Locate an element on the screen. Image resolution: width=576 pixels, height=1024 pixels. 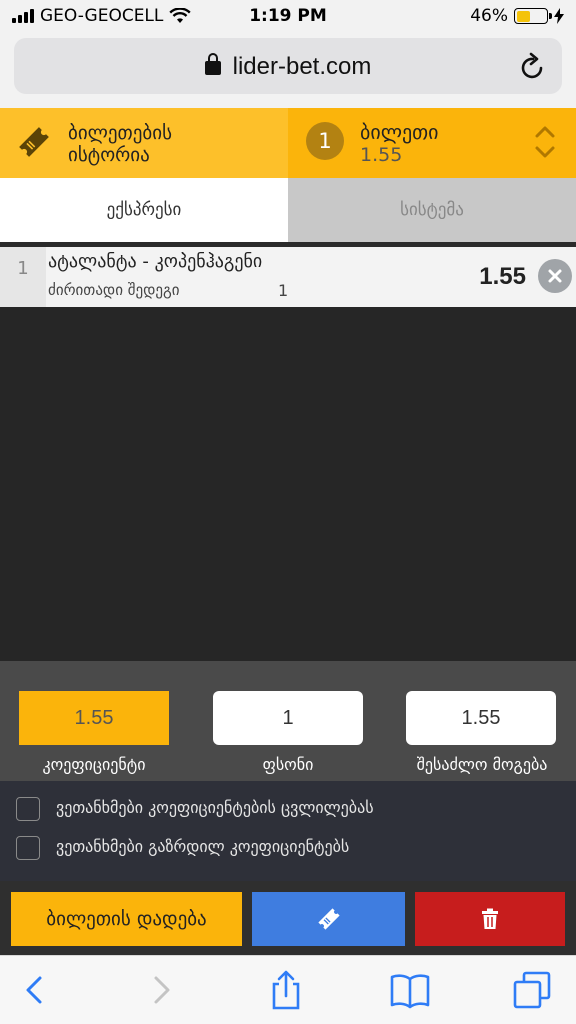
slip-total-odds: 1.55 is located at coordinates (381, 155).